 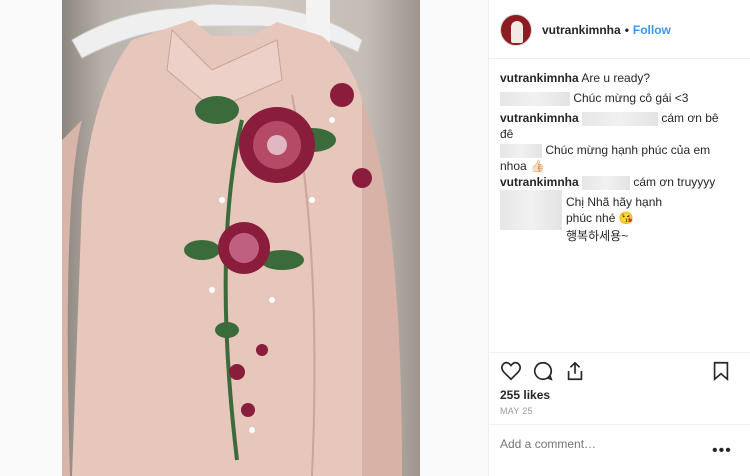 What do you see at coordinates (722, 451) in the screenshot?
I see `more-options-button: •••` at bounding box center [722, 451].